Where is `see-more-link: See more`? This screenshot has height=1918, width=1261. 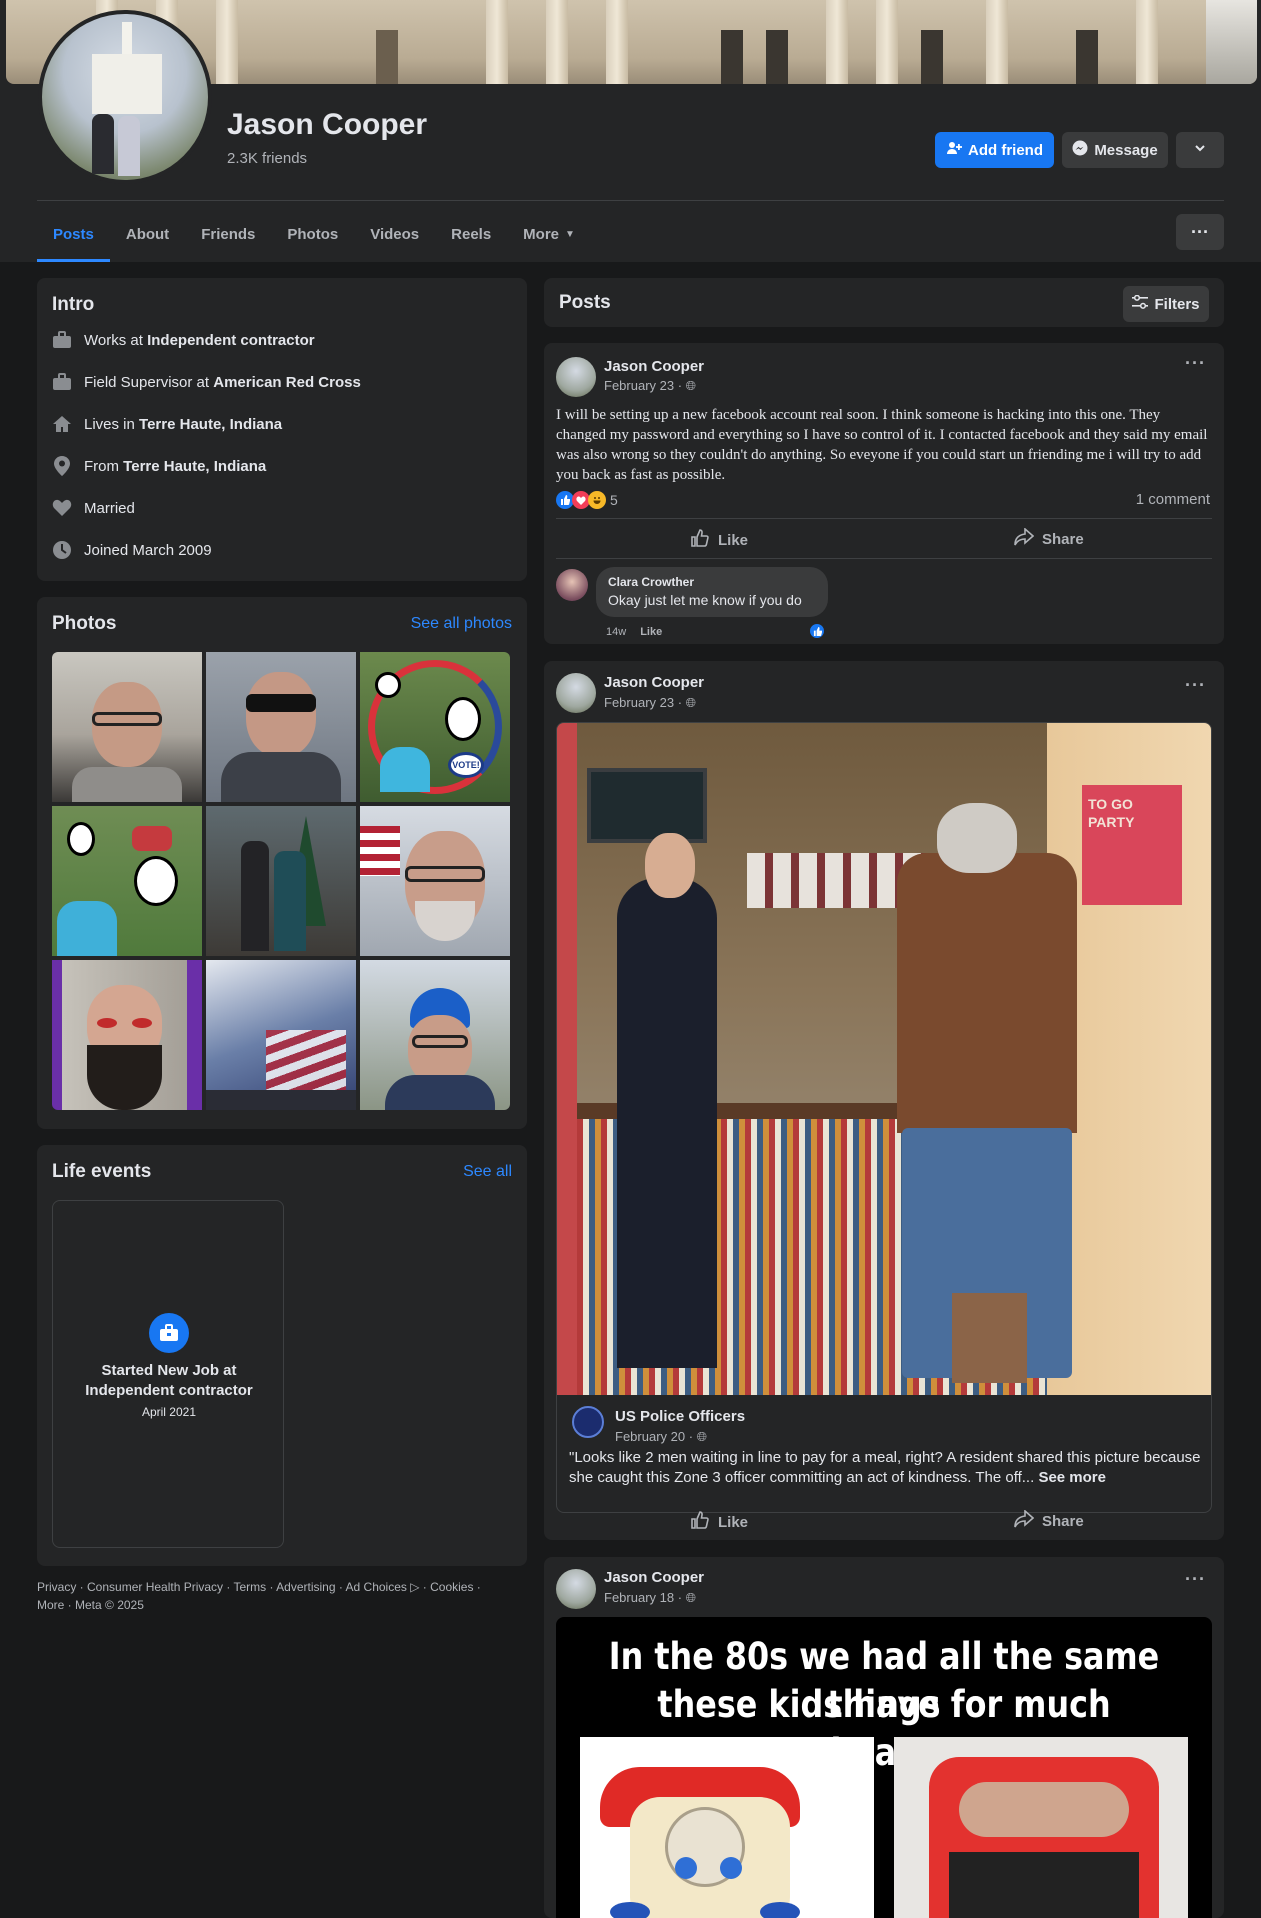
see-more-link: See more is located at coordinates (1072, 1477).